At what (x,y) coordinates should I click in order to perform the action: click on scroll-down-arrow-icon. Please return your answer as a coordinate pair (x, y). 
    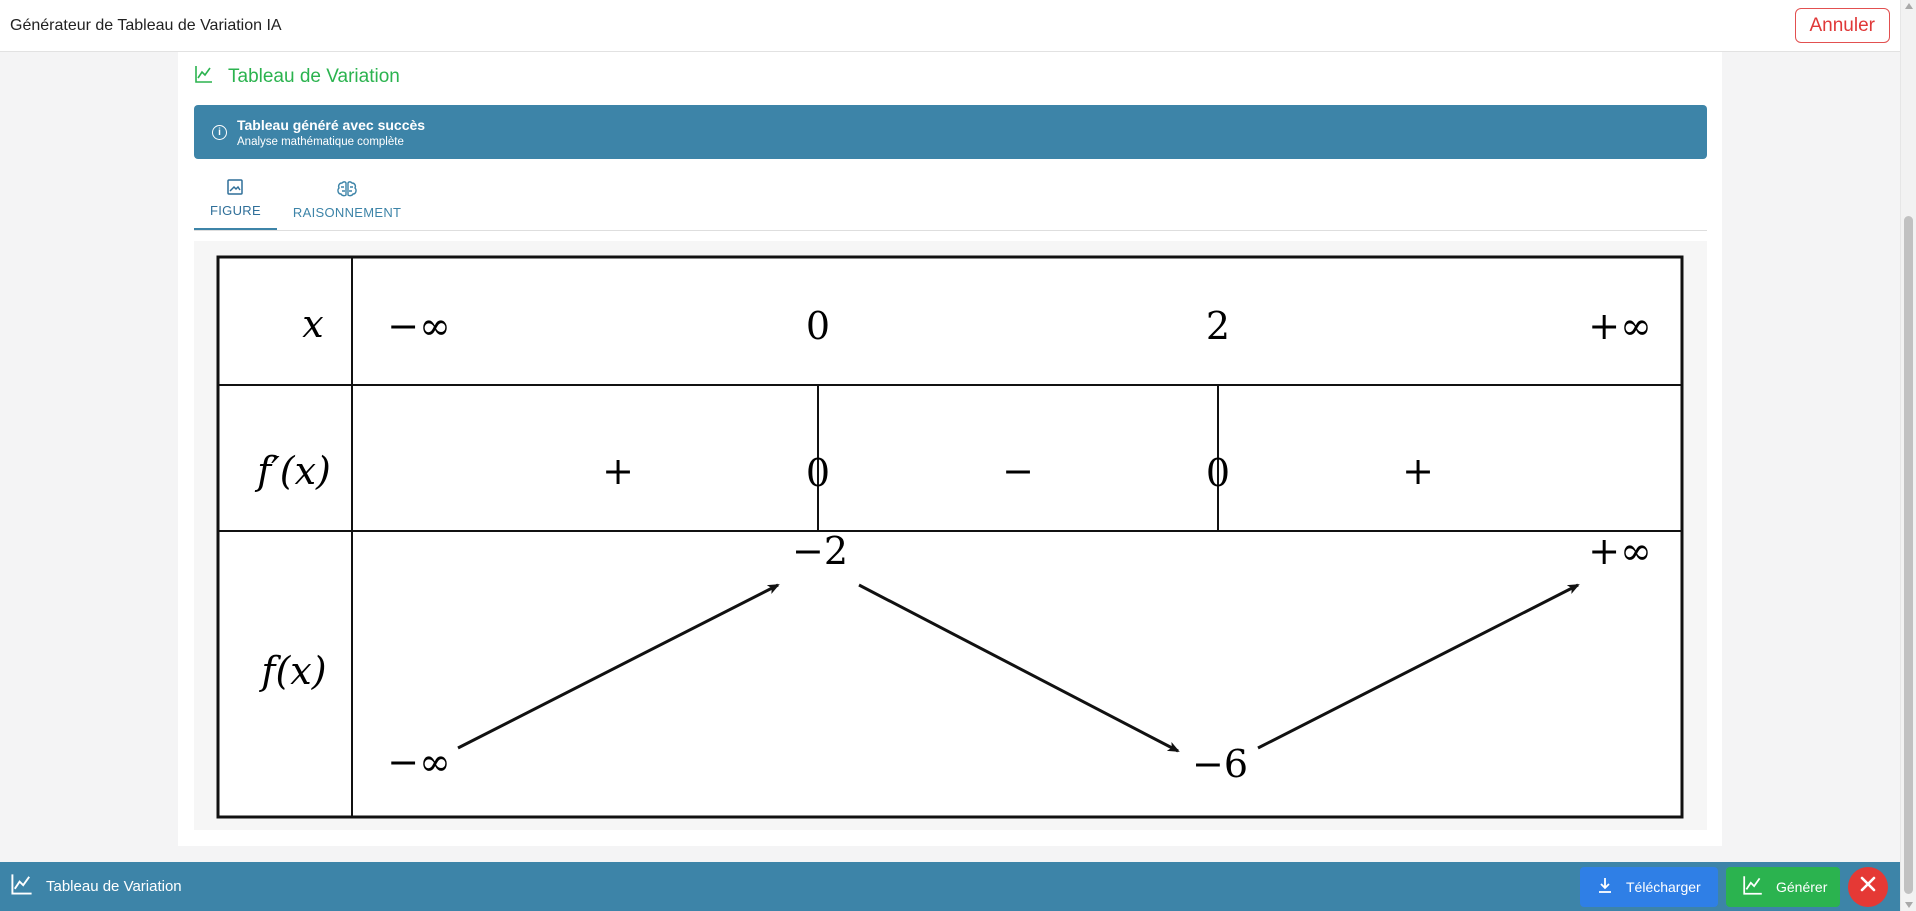
    Looking at the image, I should click on (1909, 905).